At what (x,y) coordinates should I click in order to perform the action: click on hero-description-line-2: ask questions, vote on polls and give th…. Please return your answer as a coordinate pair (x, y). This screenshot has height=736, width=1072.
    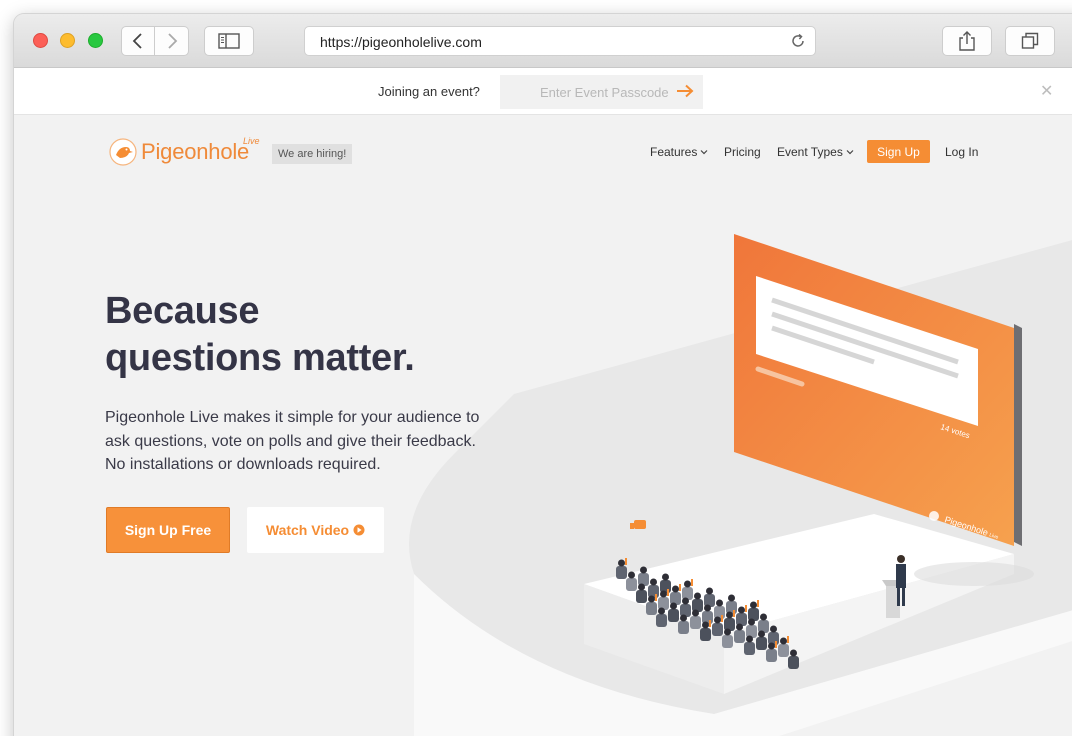
    Looking at the image, I should click on (290, 441).